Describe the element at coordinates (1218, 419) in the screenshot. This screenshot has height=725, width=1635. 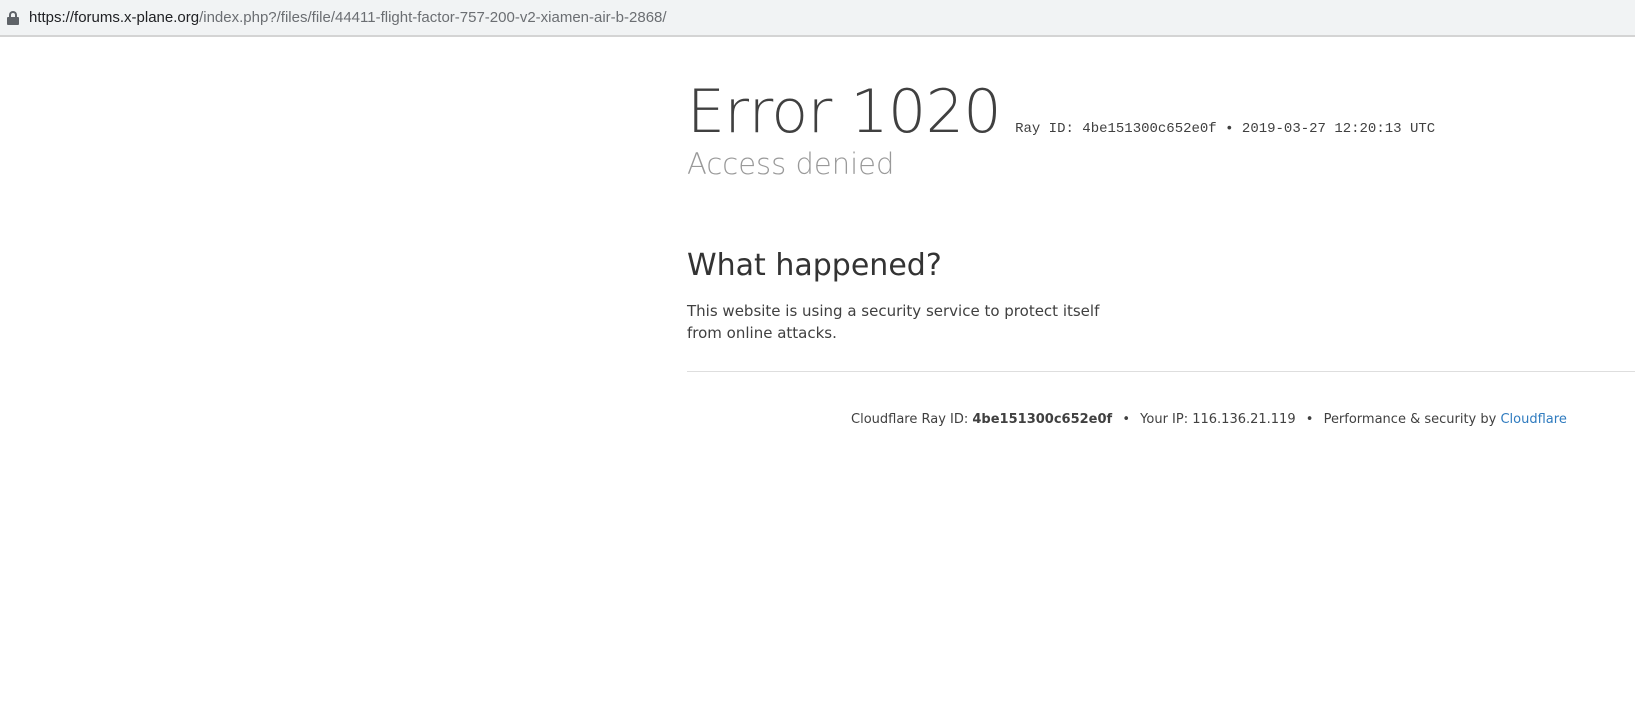
I see `footer-ip: Your IP: 116.136.21.119` at that location.